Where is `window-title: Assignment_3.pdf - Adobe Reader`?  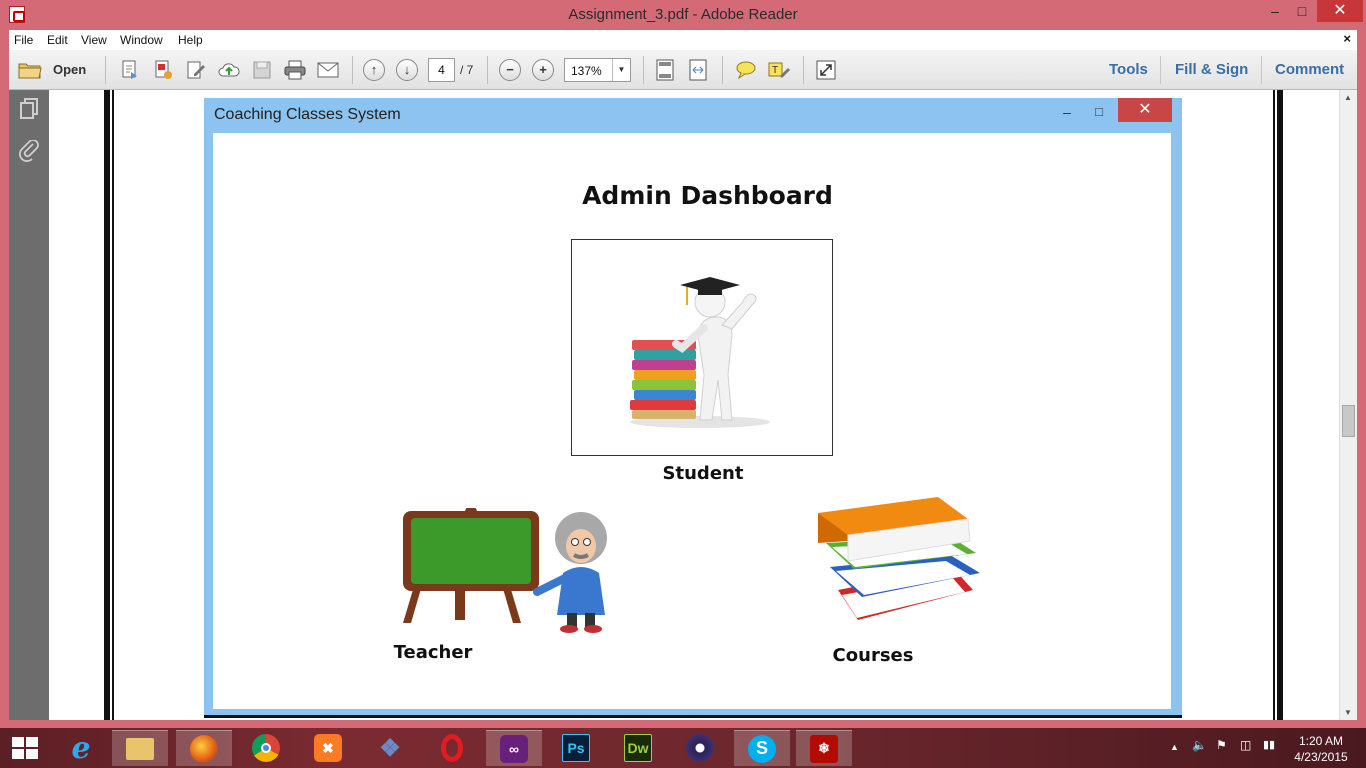
window-title: Assignment_3.pdf - Adobe Reader is located at coordinates (683, 14).